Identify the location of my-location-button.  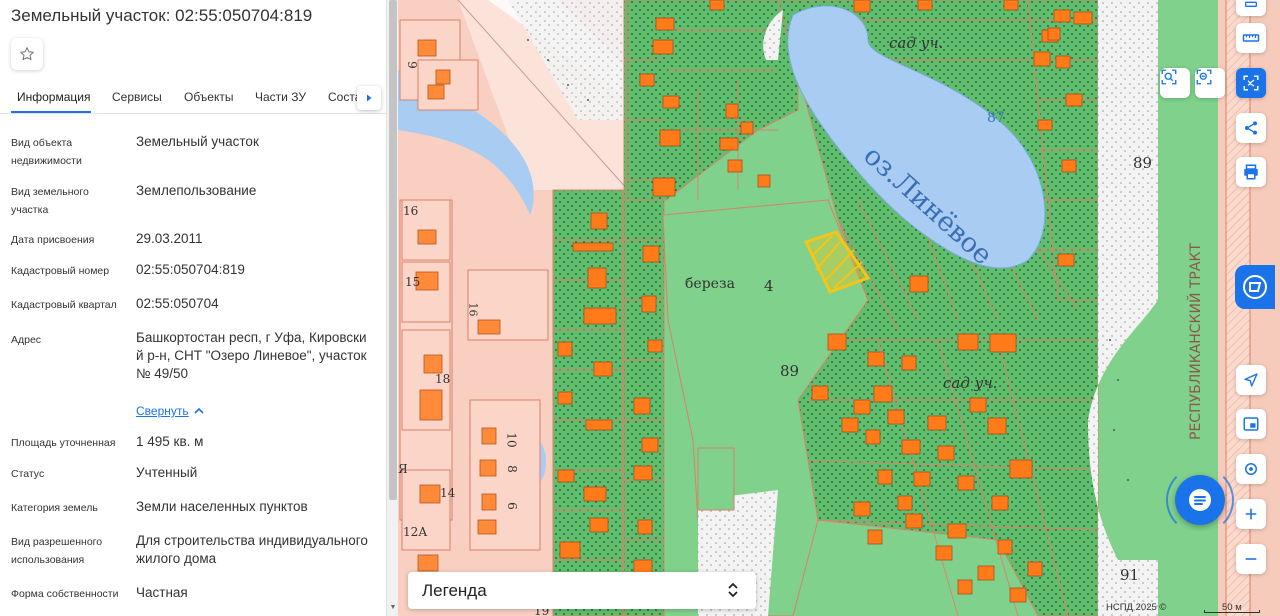
(1251, 469).